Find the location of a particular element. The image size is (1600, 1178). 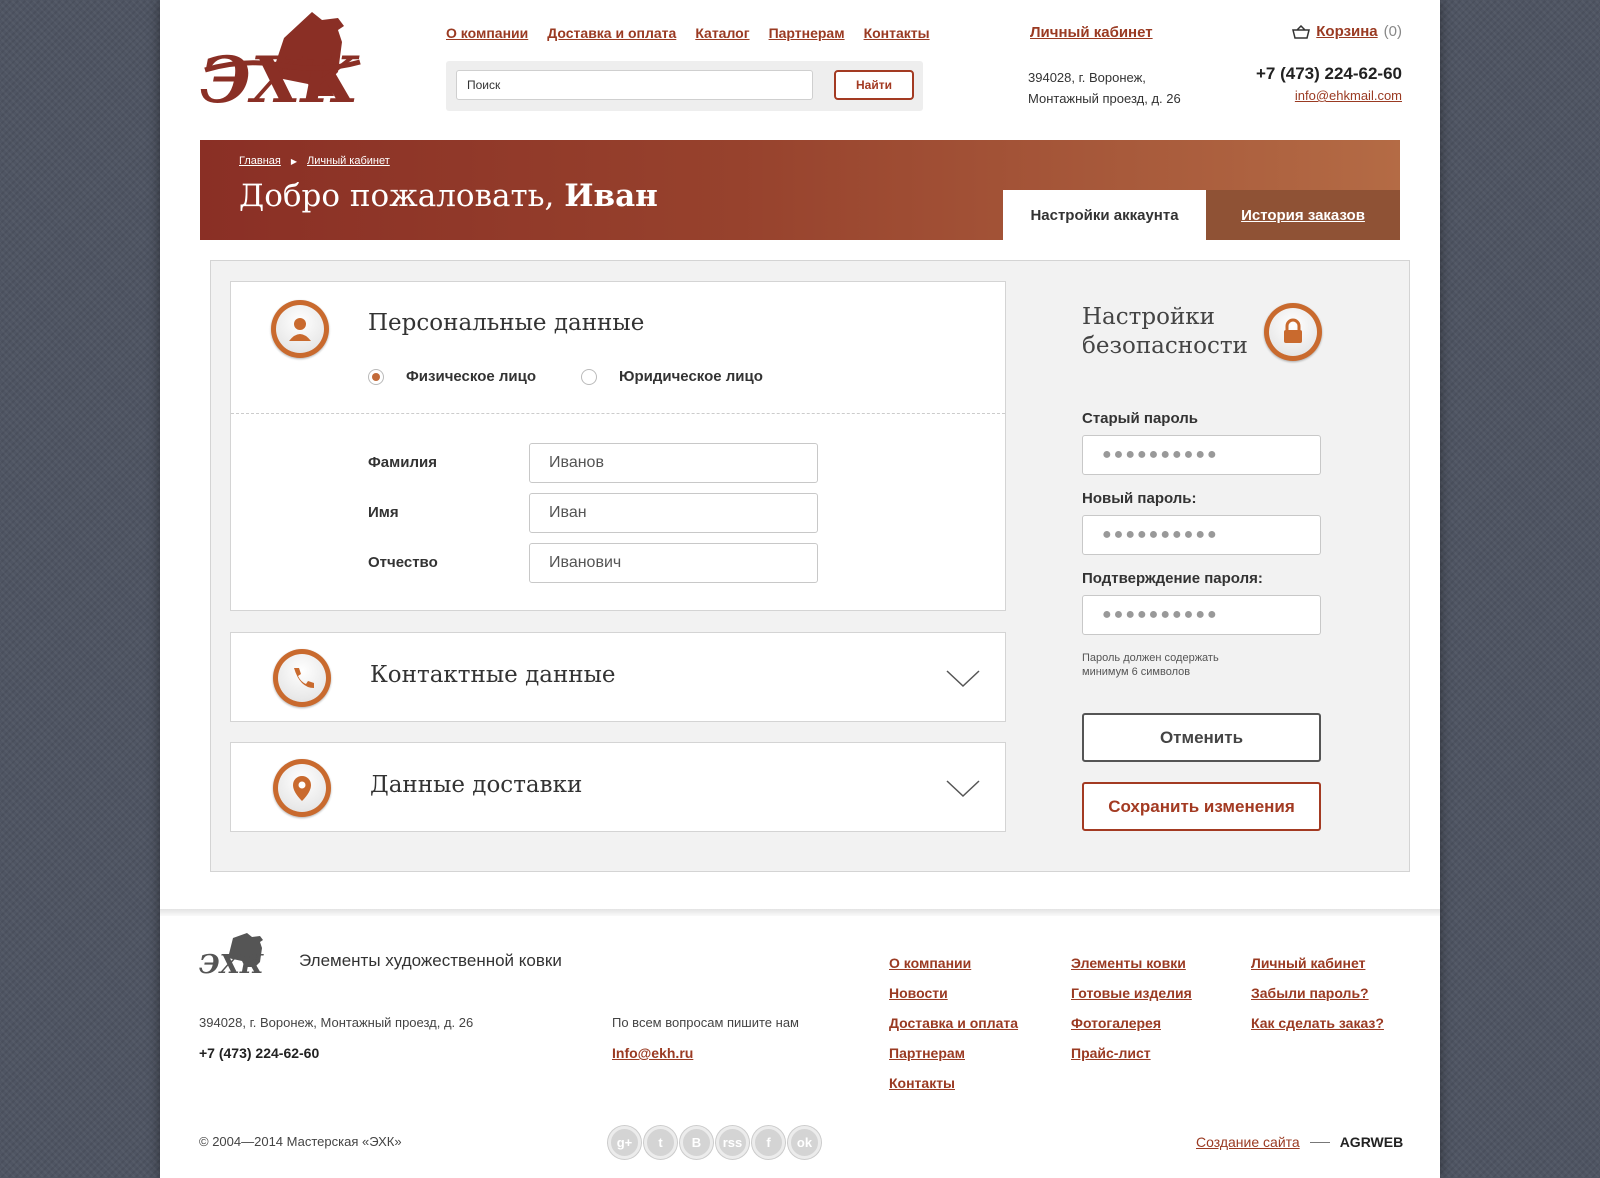

new-password-label: Новый пароль: is located at coordinates (1139, 498).